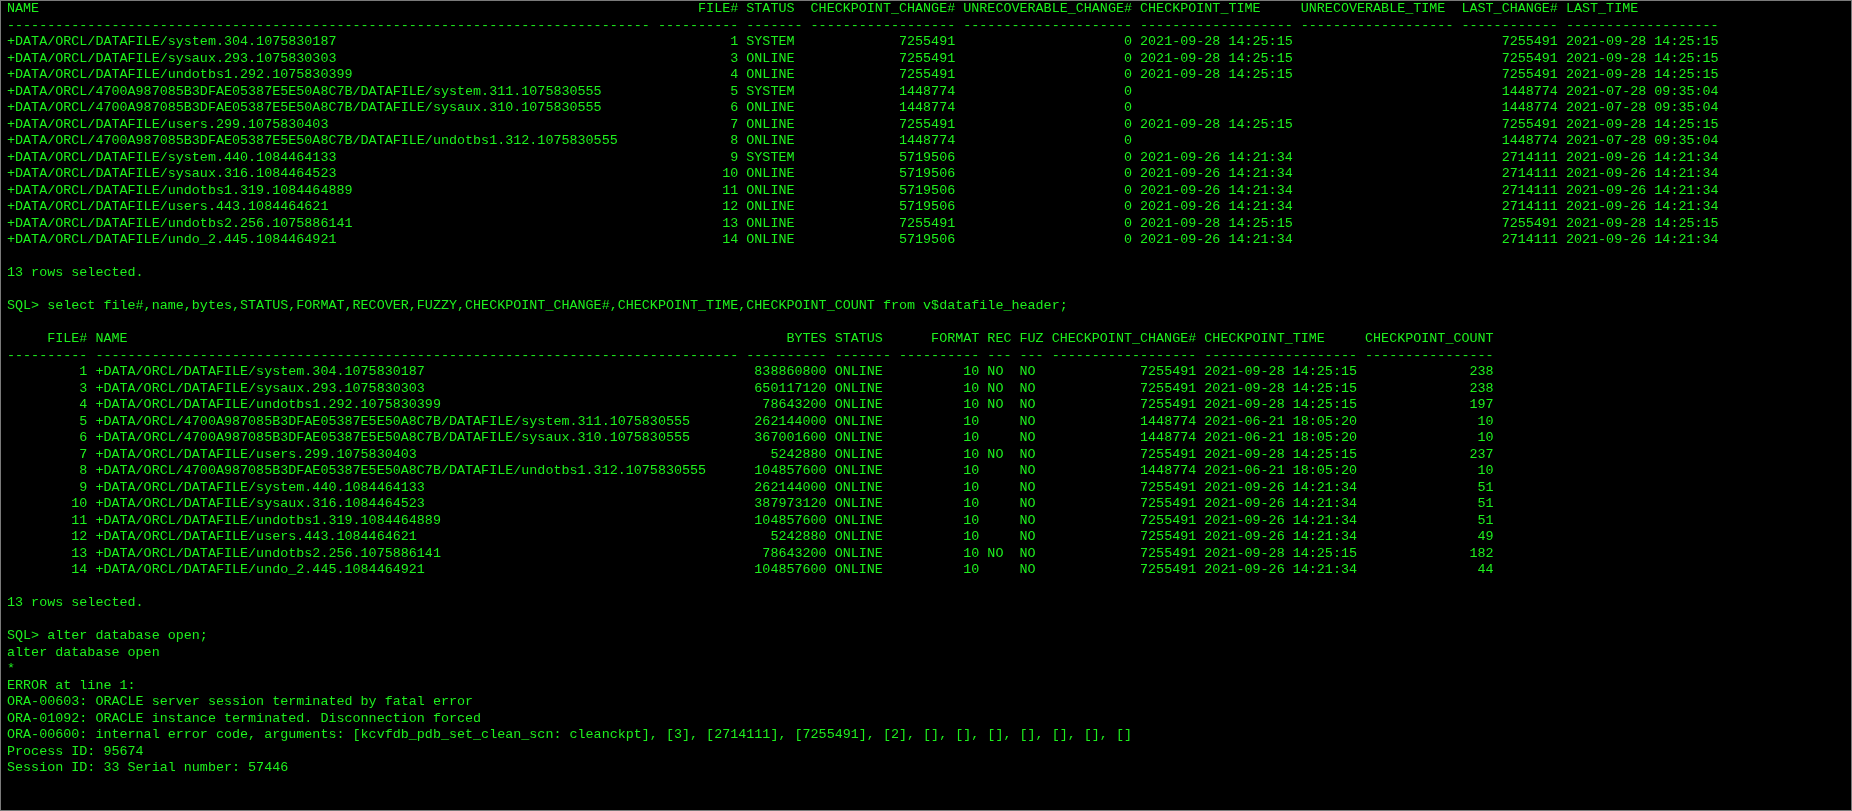  Describe the element at coordinates (1485, 536) in the screenshot. I see `table-cell: 49` at that location.